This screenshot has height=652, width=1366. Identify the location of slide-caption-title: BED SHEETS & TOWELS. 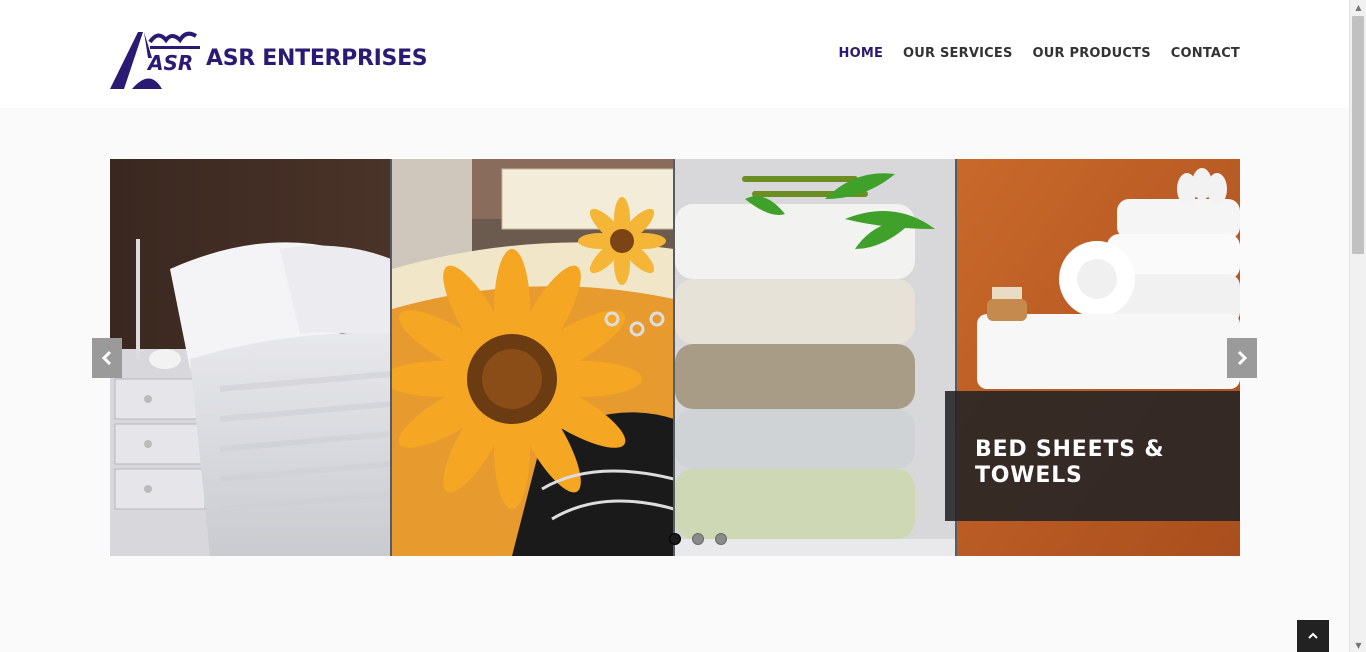
(1070, 462).